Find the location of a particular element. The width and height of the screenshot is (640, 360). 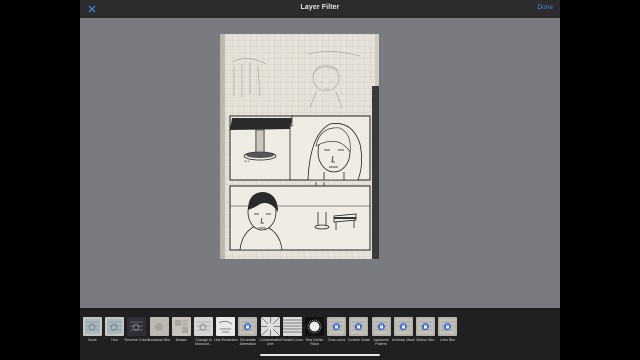

svg-text: vv v is located at coordinates (247, 161).